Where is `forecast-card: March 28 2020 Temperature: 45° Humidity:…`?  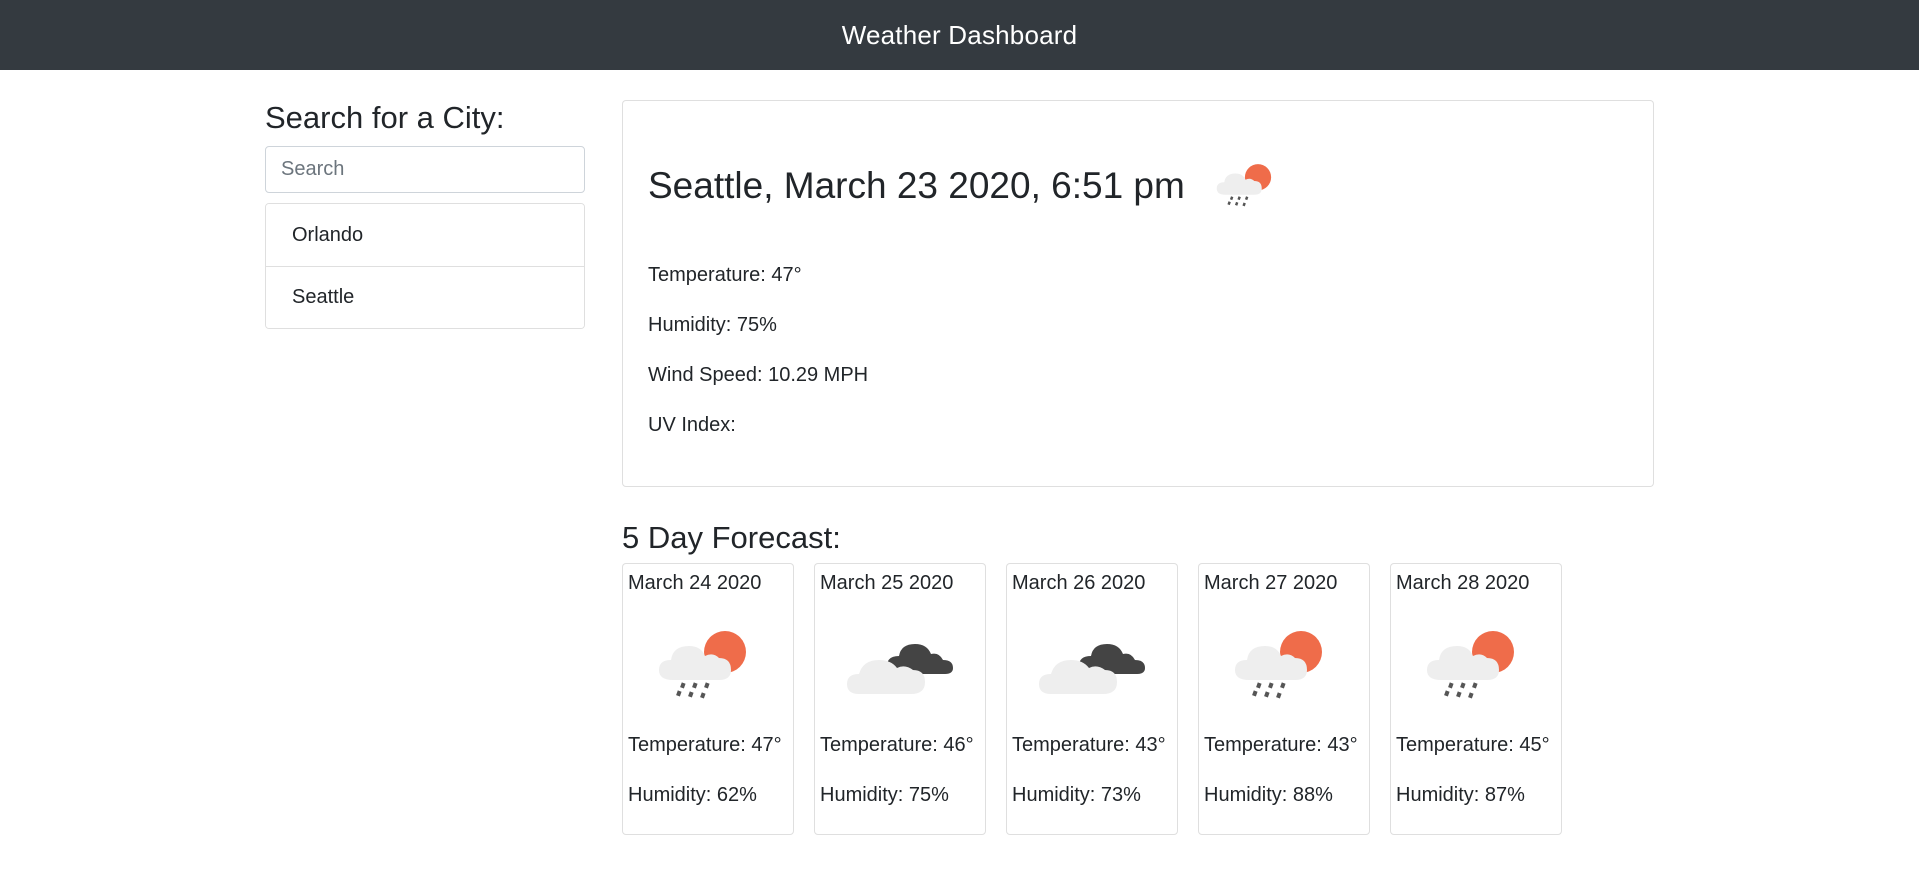 forecast-card: March 28 2020 Temperature: 45° Humidity:… is located at coordinates (1476, 699).